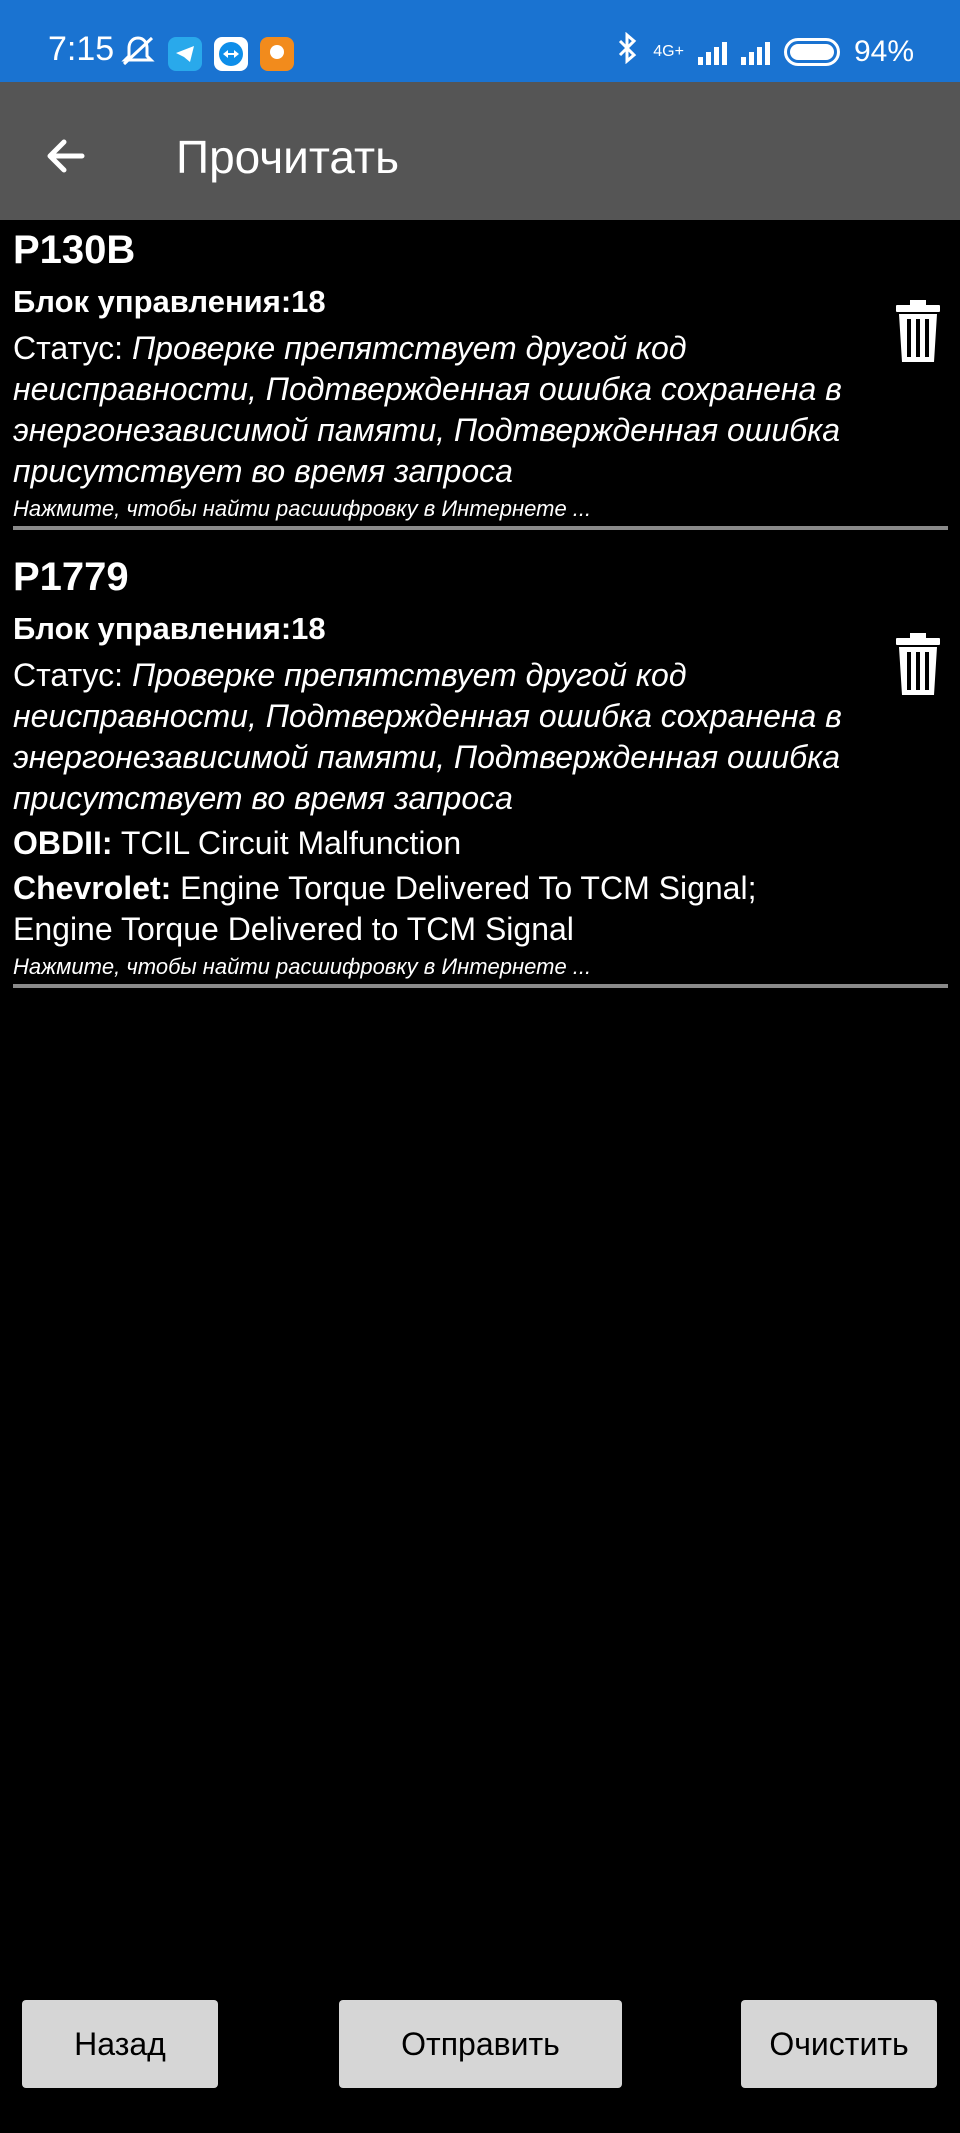 The image size is (960, 2133). Describe the element at coordinates (231, 53) in the screenshot. I see `teamviewer-icon` at that location.